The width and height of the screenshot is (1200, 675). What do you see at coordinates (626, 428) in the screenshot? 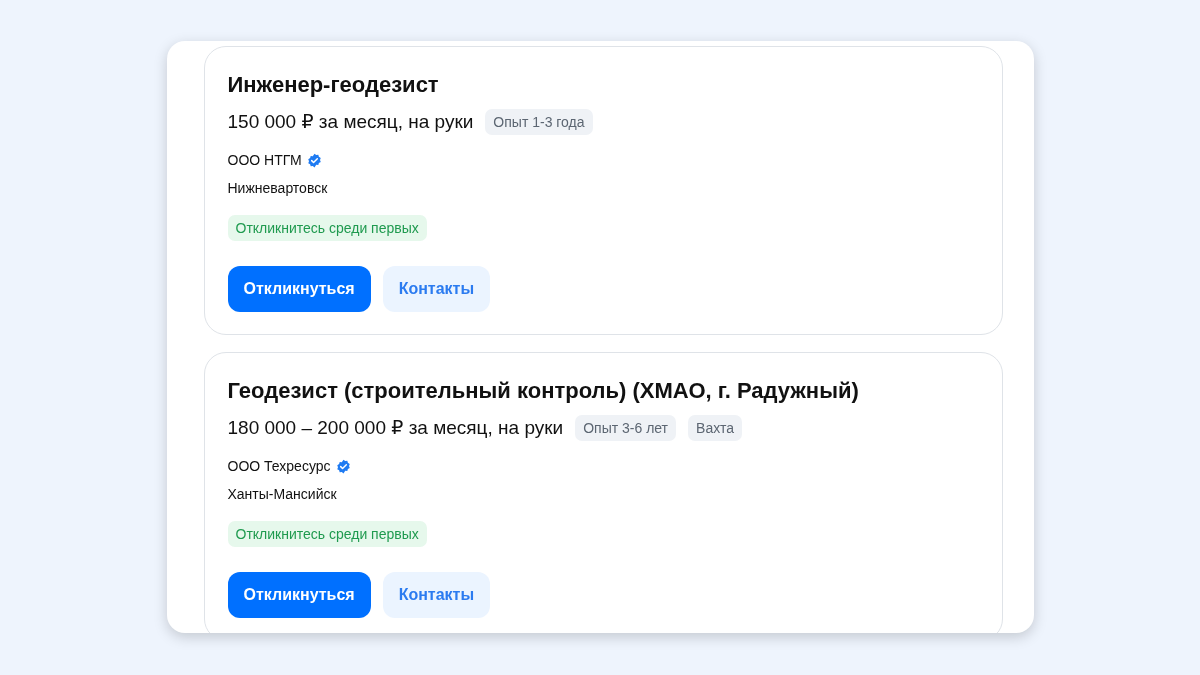
I see `info-tag: Опыт 3-6 лет` at bounding box center [626, 428].